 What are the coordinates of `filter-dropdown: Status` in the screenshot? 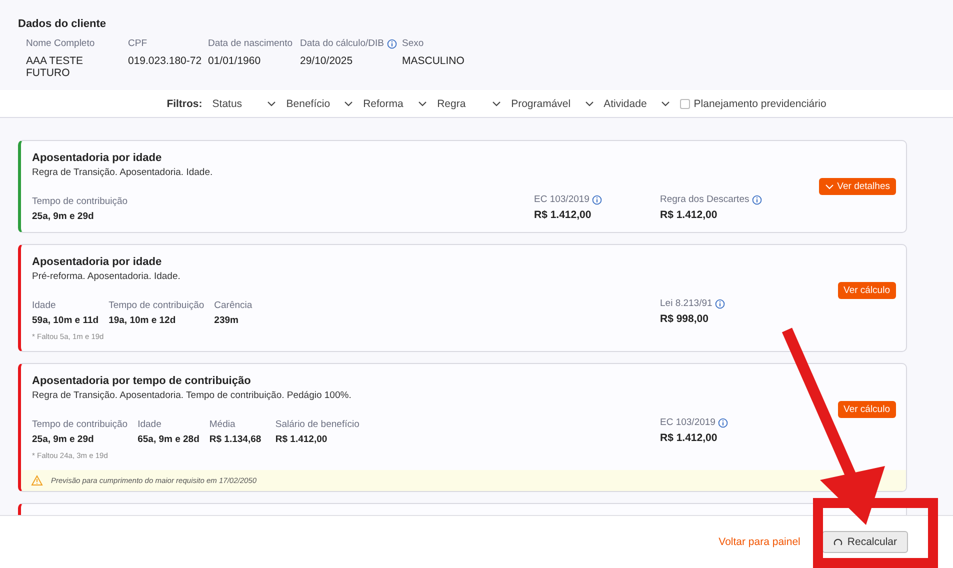 It's located at (244, 104).